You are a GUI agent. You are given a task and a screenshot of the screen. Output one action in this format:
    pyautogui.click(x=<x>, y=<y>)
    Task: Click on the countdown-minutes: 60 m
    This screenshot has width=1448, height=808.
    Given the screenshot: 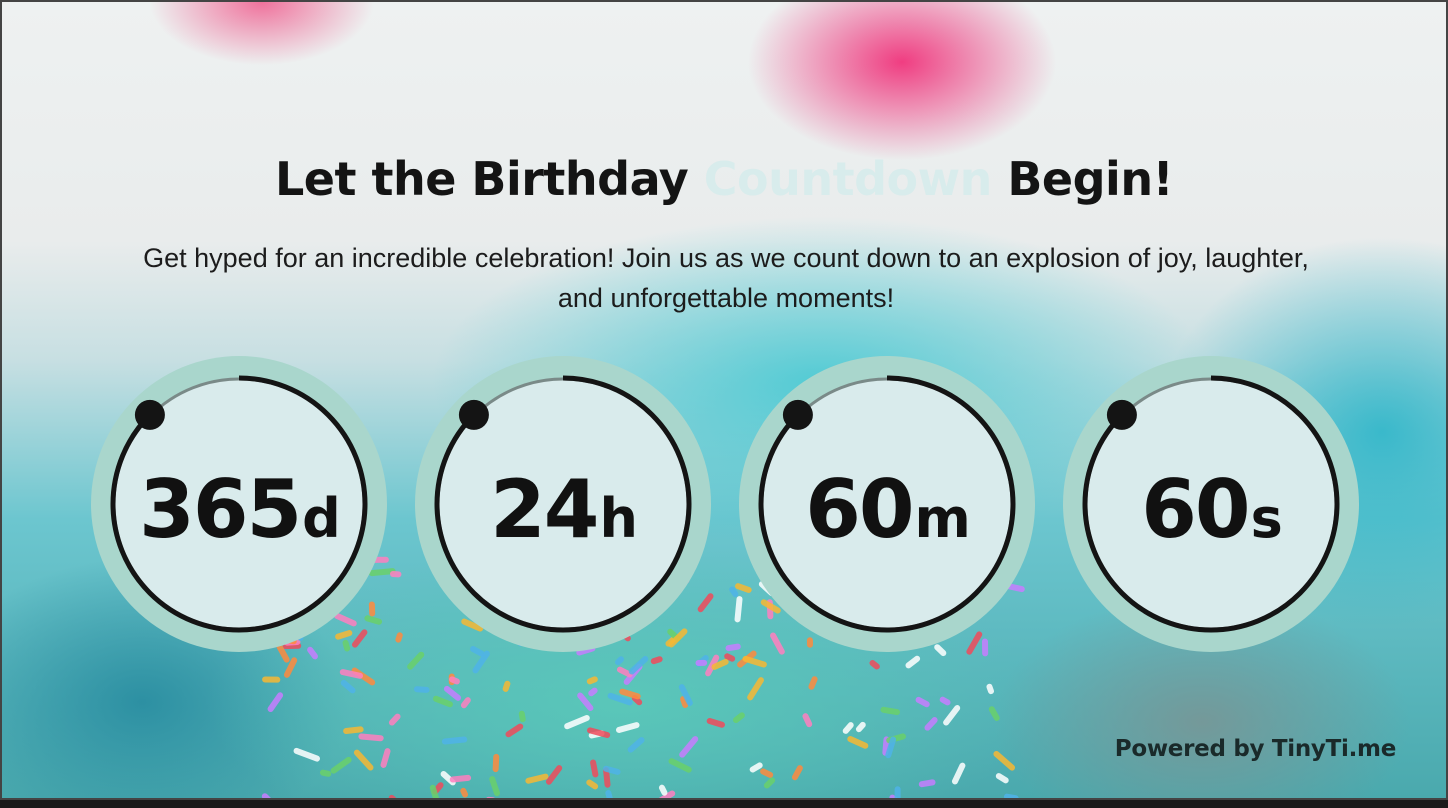 What is the action you would take?
    pyautogui.click(x=887, y=504)
    